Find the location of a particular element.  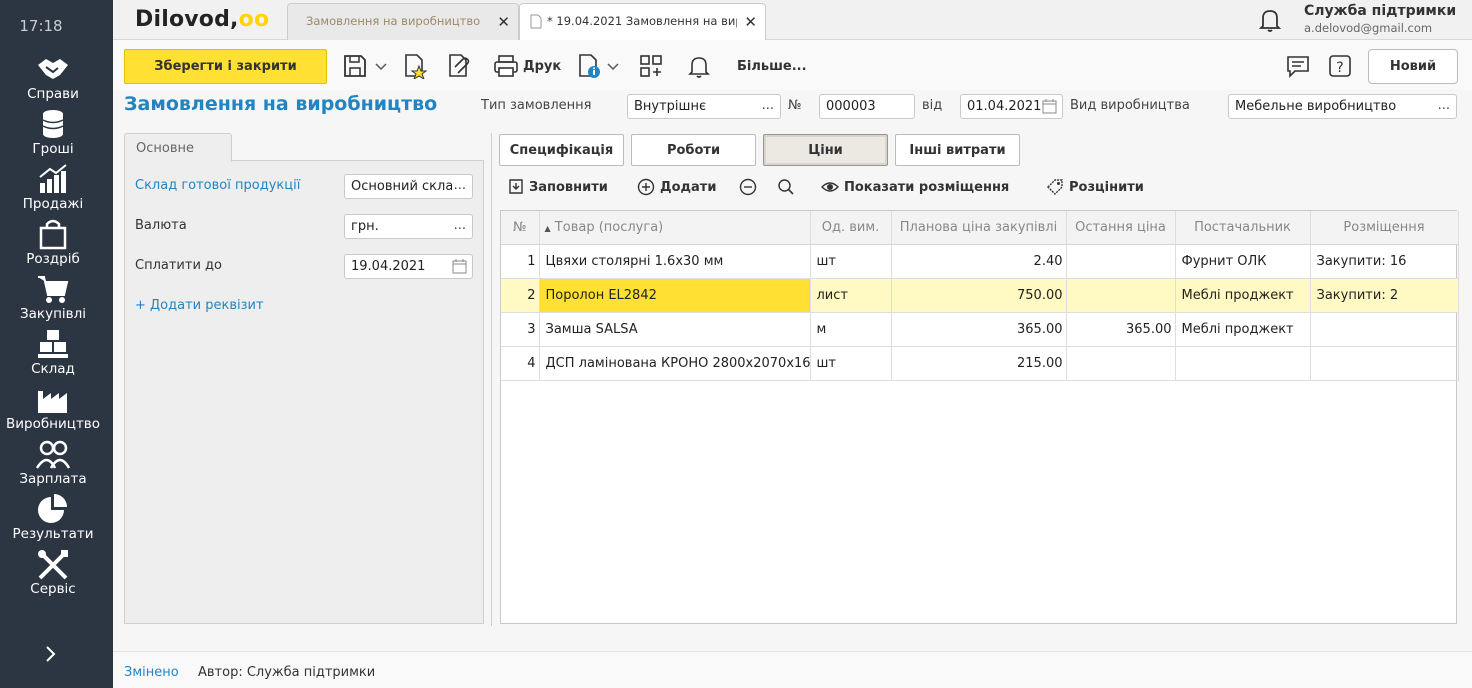

date-field: 01.04.2021 is located at coordinates (1011, 106).